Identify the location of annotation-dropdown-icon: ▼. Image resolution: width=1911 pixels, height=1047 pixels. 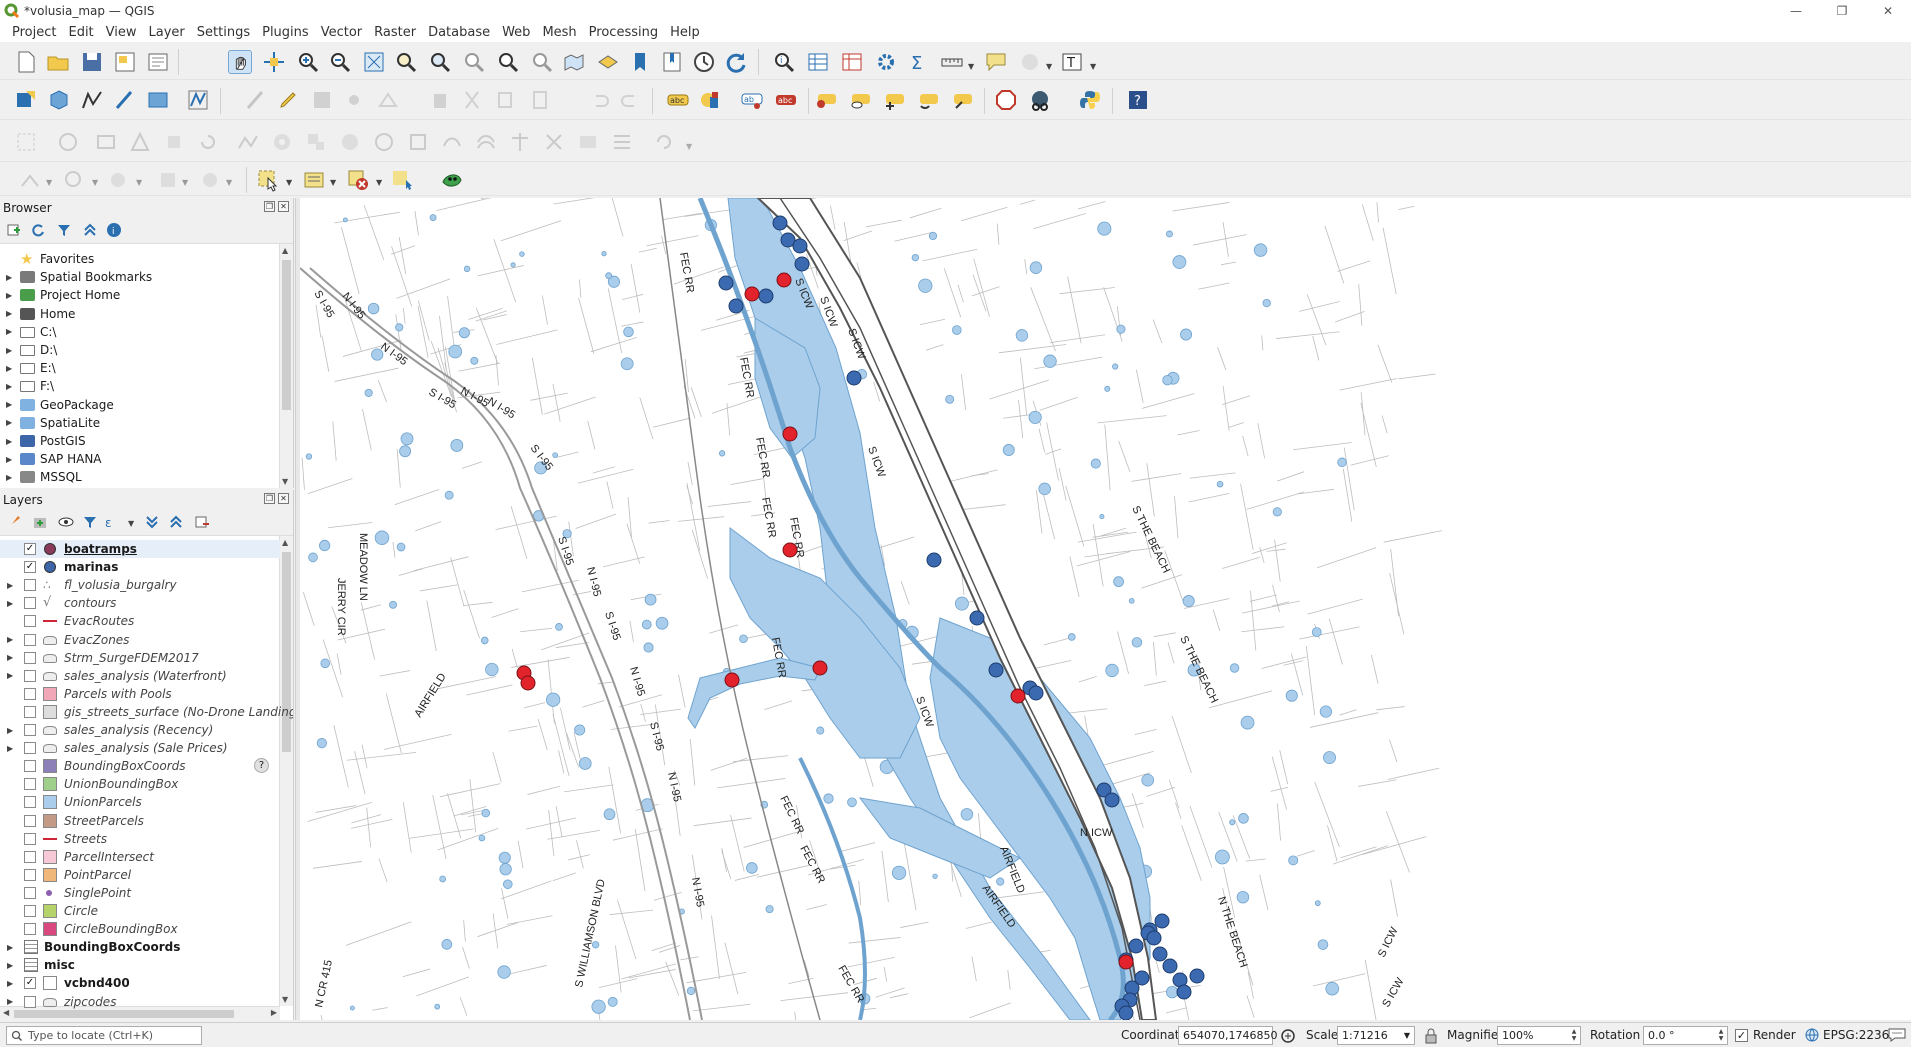
(1049, 66).